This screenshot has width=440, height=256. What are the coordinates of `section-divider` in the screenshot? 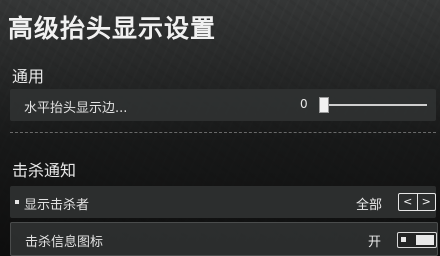 It's located at (223, 132).